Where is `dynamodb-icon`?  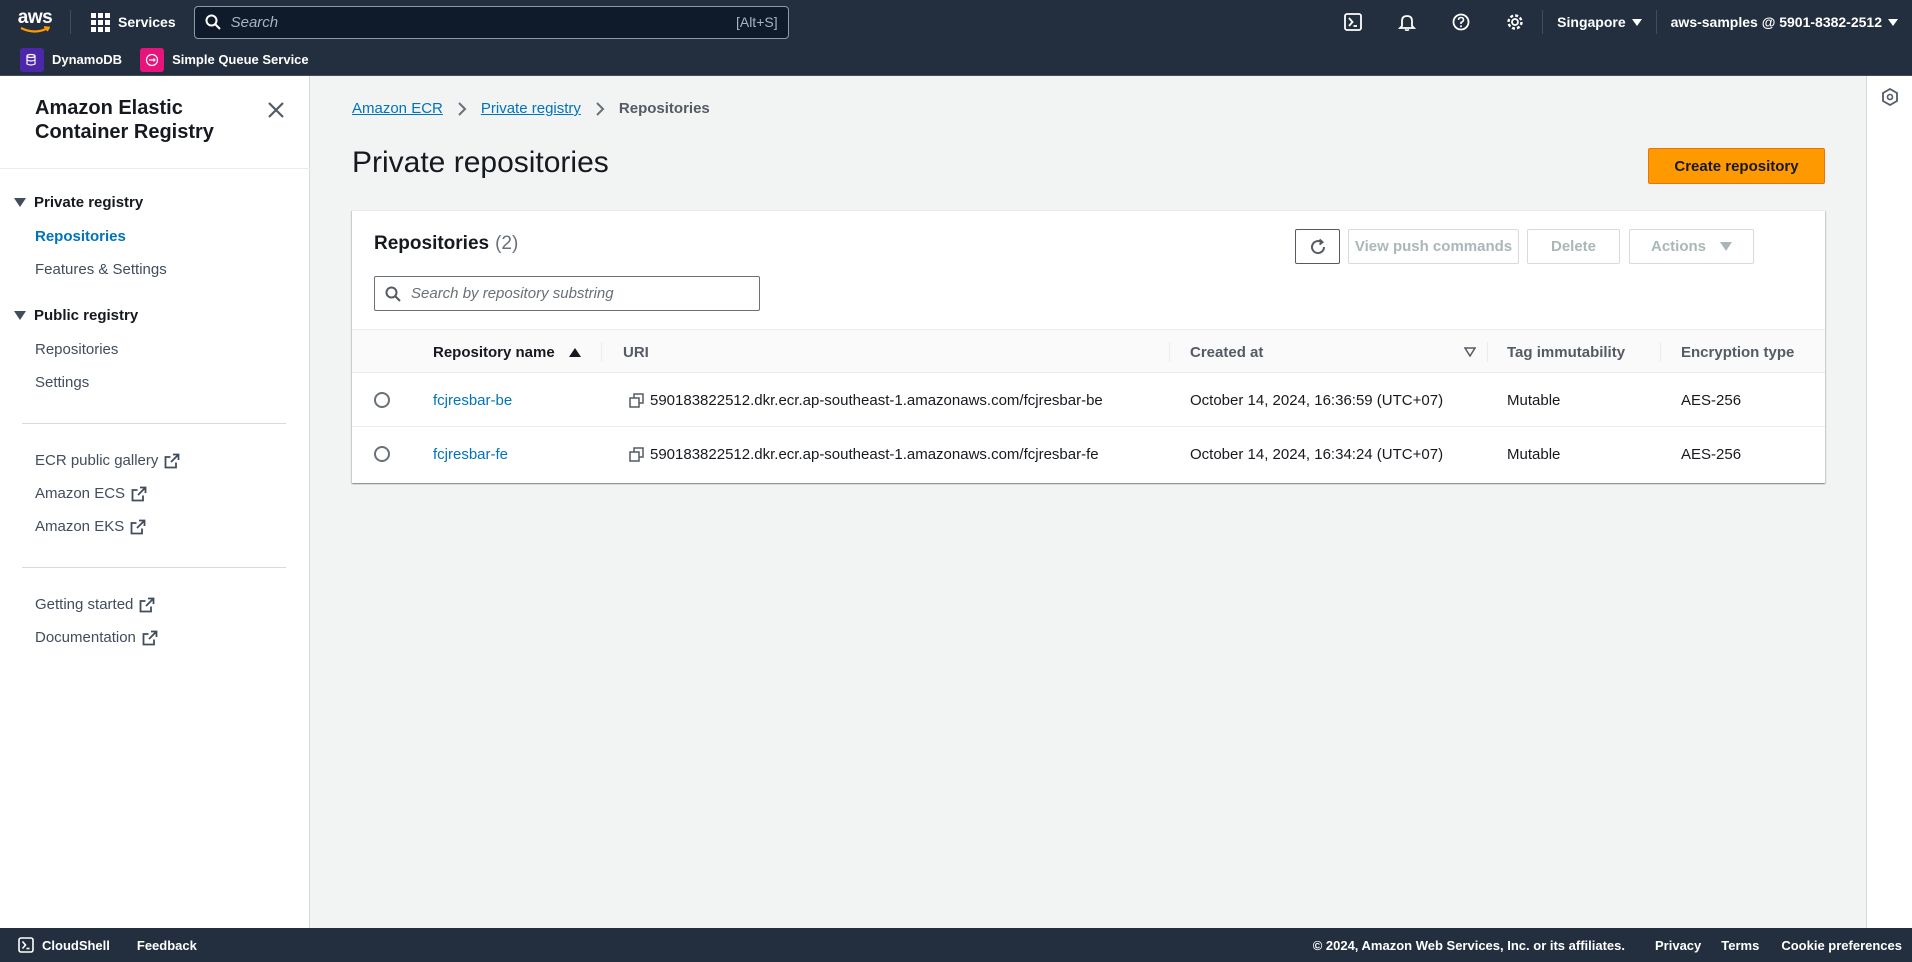 dynamodb-icon is located at coordinates (32, 59).